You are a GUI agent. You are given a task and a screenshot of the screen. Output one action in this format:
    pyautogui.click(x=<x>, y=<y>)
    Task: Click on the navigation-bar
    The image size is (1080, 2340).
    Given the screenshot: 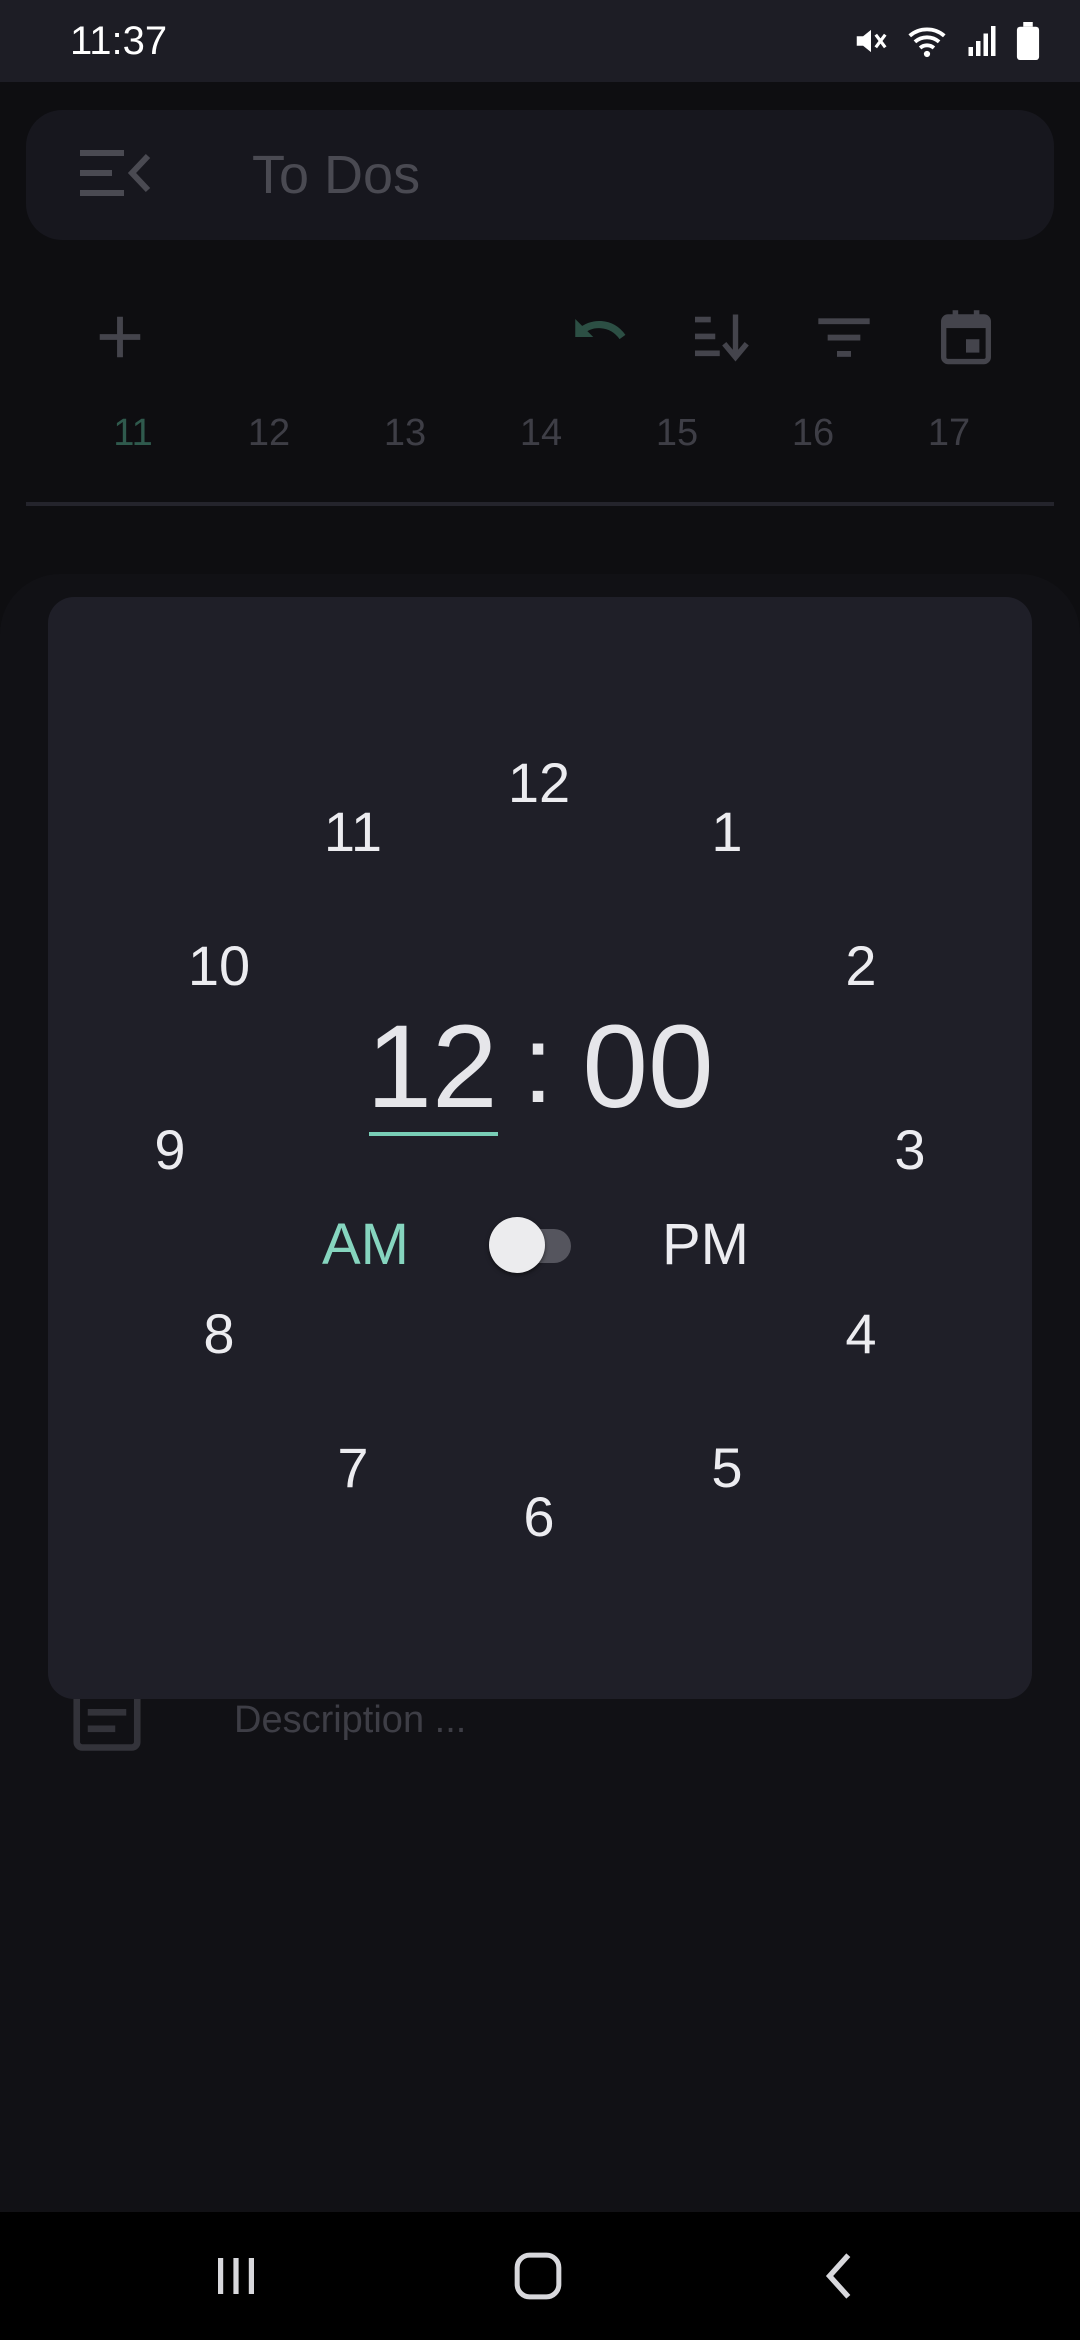 What is the action you would take?
    pyautogui.click(x=540, y=2276)
    